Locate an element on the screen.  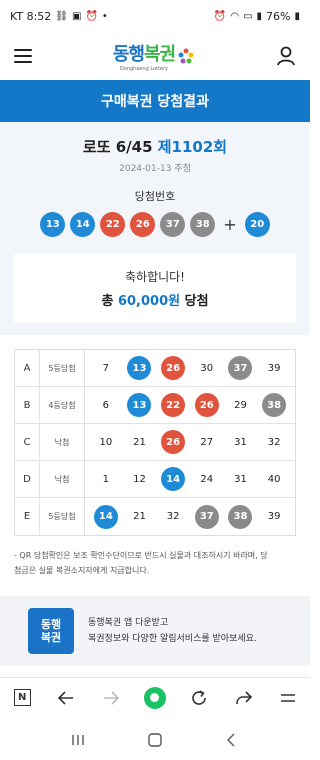
menu-icon is located at coordinates (23, 56).